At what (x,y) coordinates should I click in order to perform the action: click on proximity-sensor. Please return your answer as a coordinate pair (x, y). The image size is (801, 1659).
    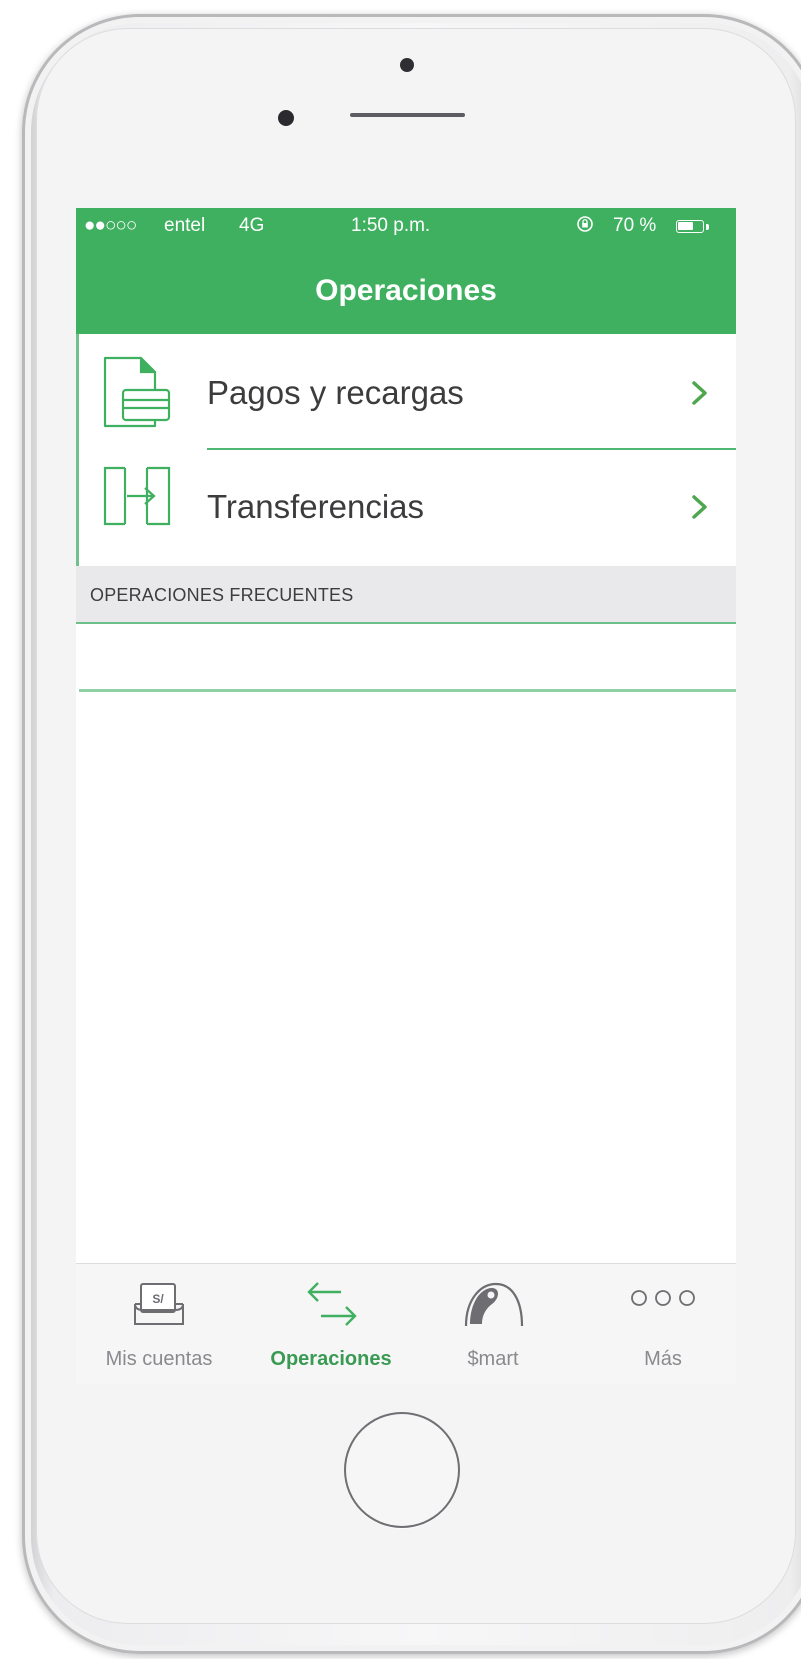
    Looking at the image, I should click on (286, 118).